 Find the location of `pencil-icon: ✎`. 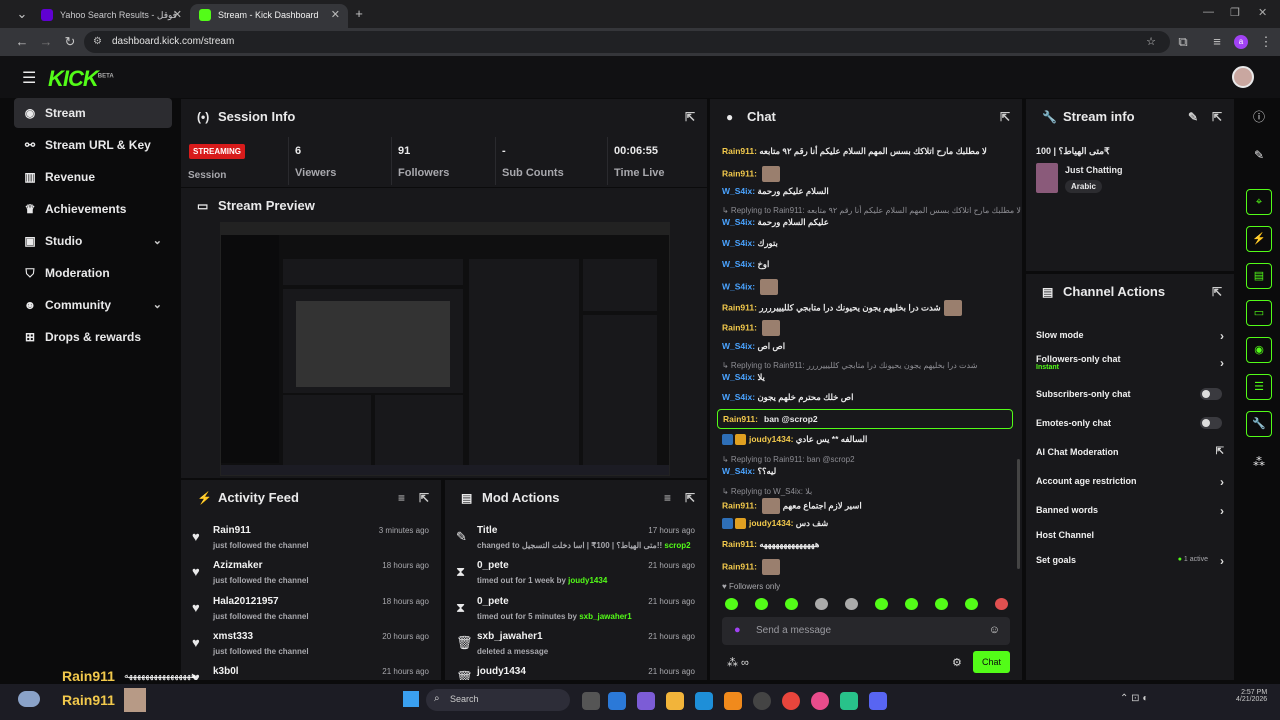

pencil-icon: ✎ is located at coordinates (1259, 155).